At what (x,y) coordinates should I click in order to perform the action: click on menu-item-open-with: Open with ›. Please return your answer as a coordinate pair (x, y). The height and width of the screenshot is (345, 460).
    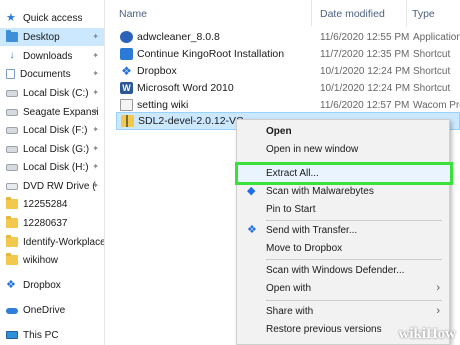
    Looking at the image, I should click on (343, 288).